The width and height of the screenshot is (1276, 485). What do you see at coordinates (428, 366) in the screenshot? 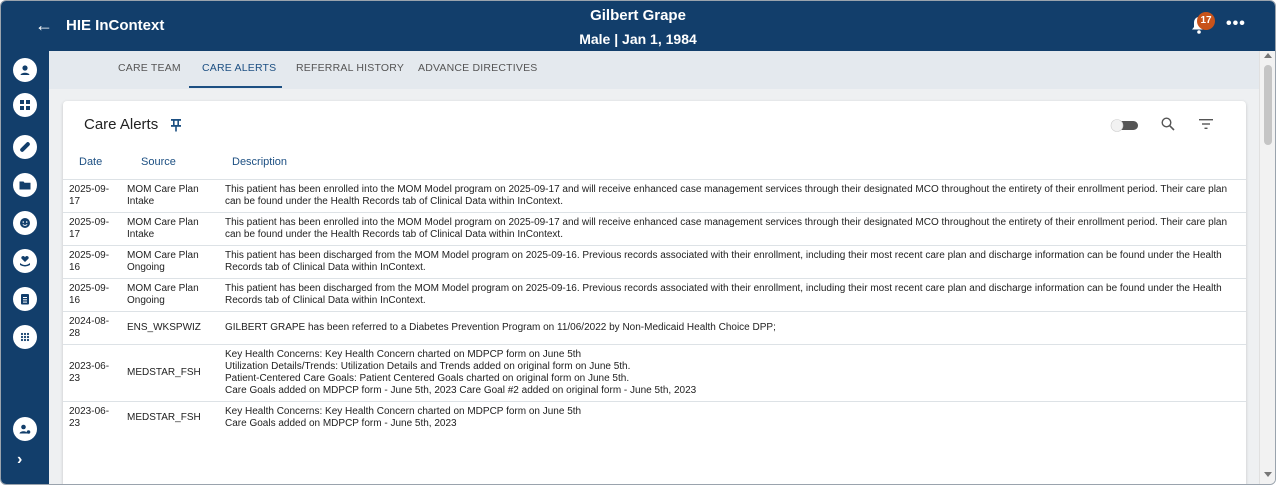
I see `description-line: Utilization Details/Trends` at bounding box center [428, 366].